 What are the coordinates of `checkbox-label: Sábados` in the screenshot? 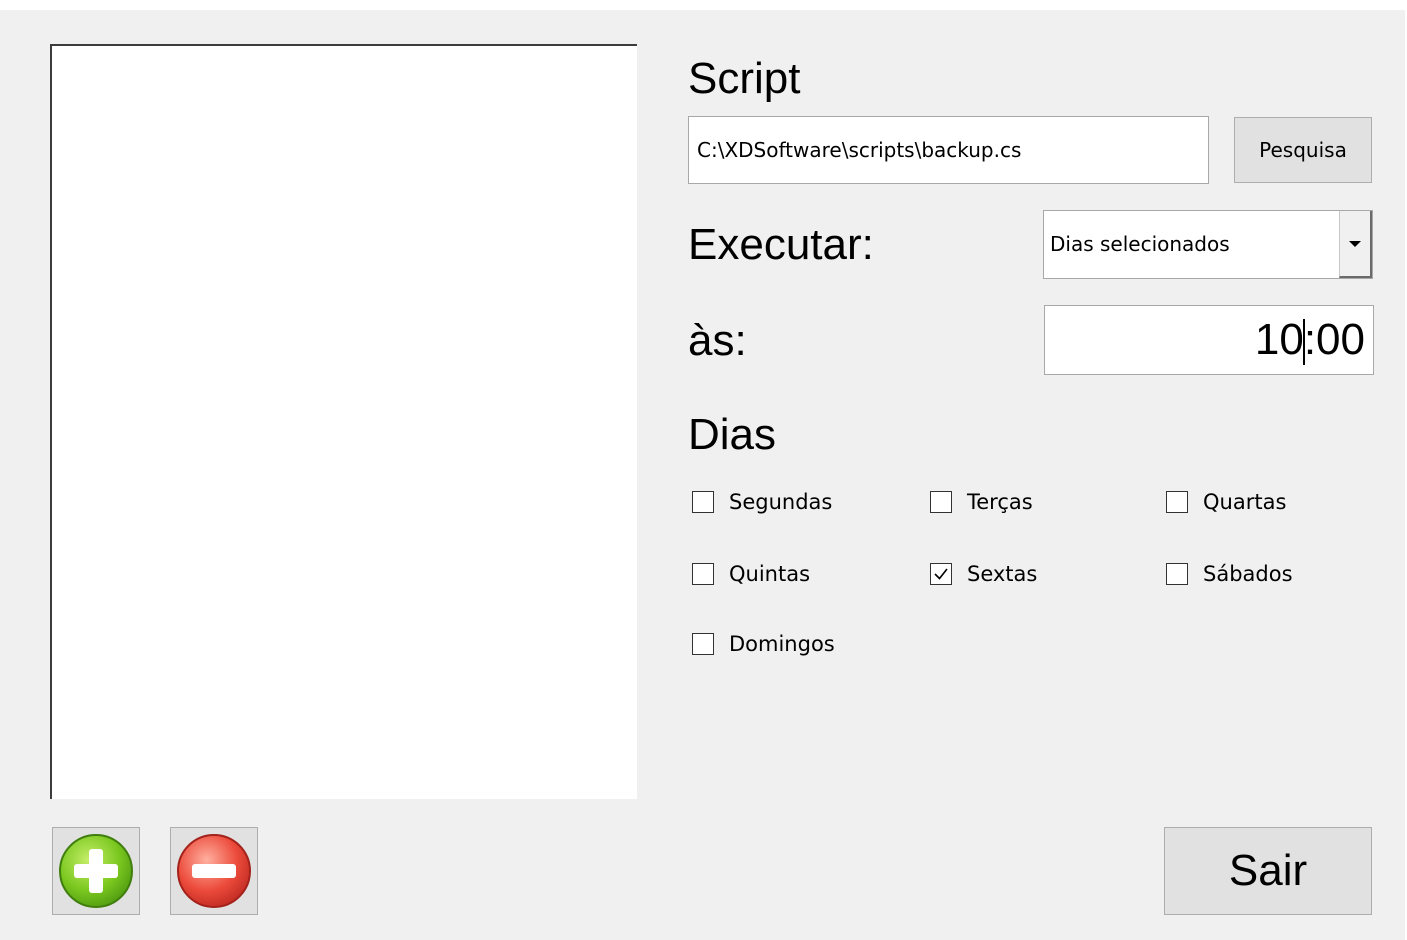 It's located at (1248, 574).